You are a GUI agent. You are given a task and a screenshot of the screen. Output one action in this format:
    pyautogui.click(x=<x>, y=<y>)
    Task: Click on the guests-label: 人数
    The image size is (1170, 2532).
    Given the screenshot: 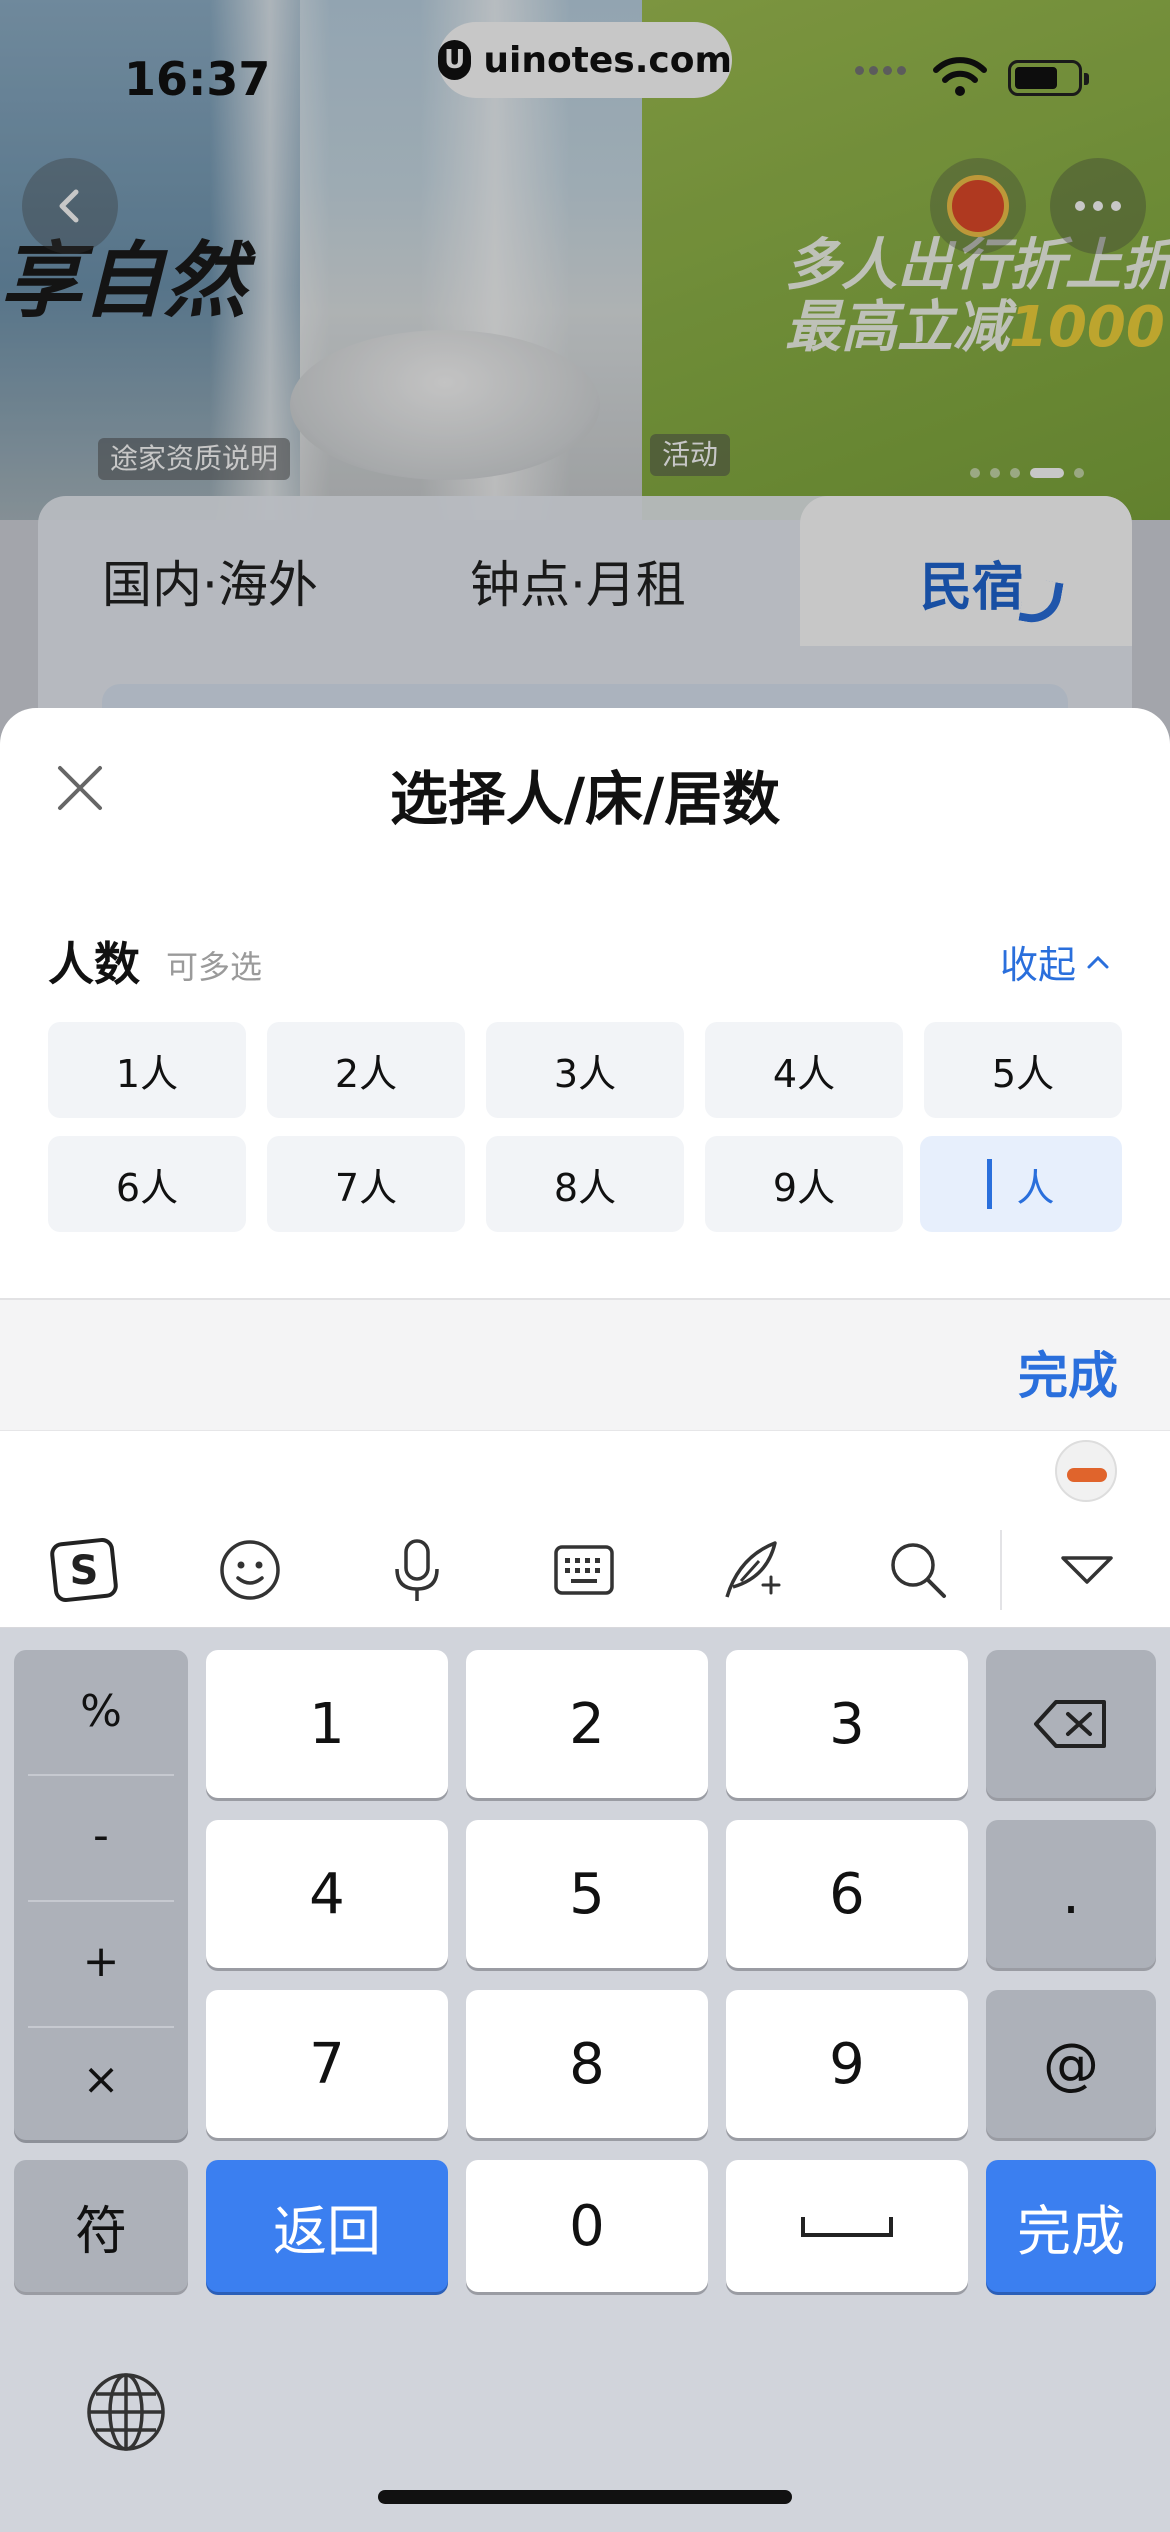 What is the action you would take?
    pyautogui.click(x=94, y=964)
    